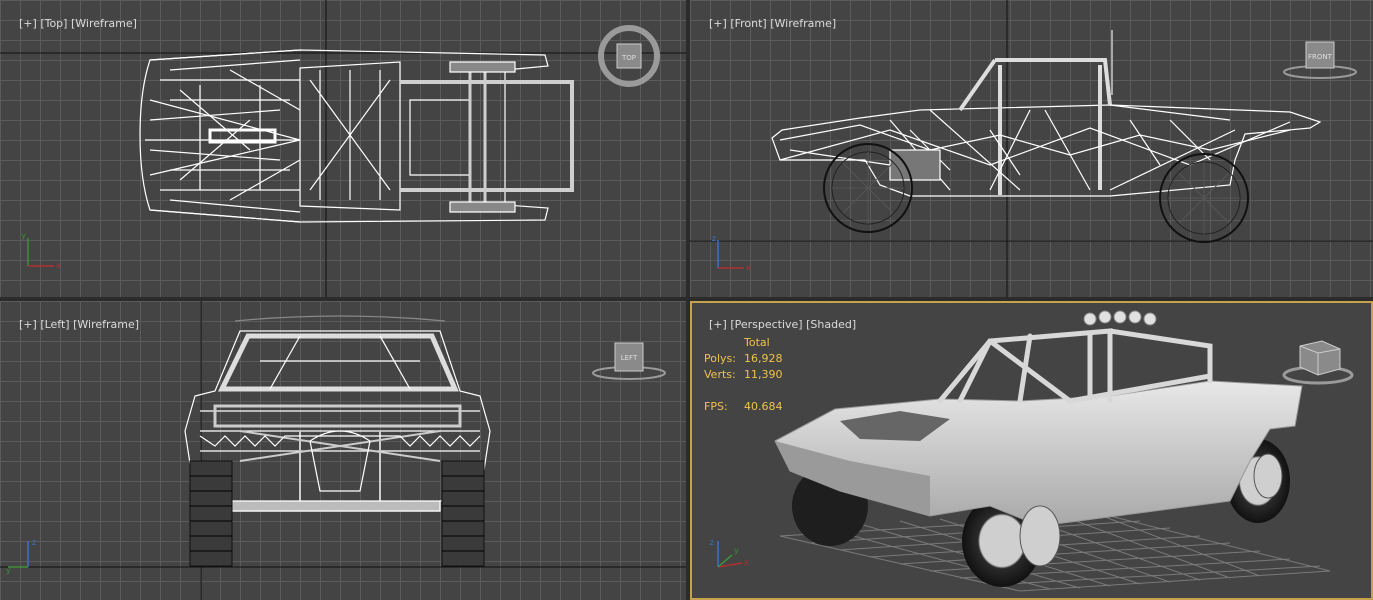  I want to click on viewcube-front-icon: FRONT, so click(1320, 60).